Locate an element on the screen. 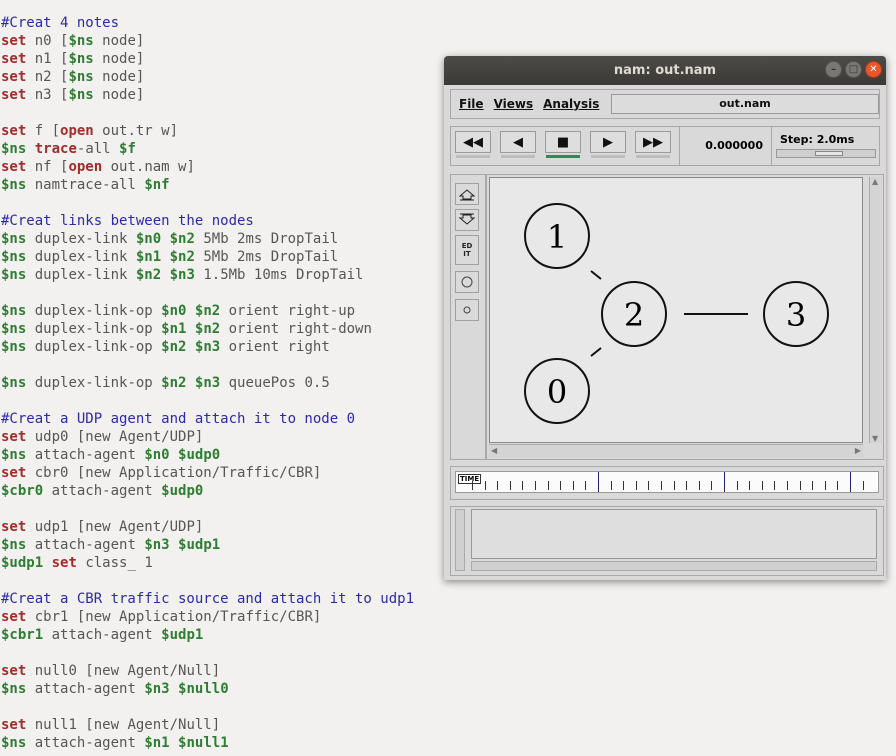  annotation-vscroll is located at coordinates (460, 540).